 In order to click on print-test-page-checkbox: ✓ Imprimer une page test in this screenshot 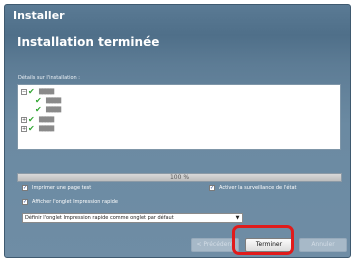, I will do `click(56, 188)`.